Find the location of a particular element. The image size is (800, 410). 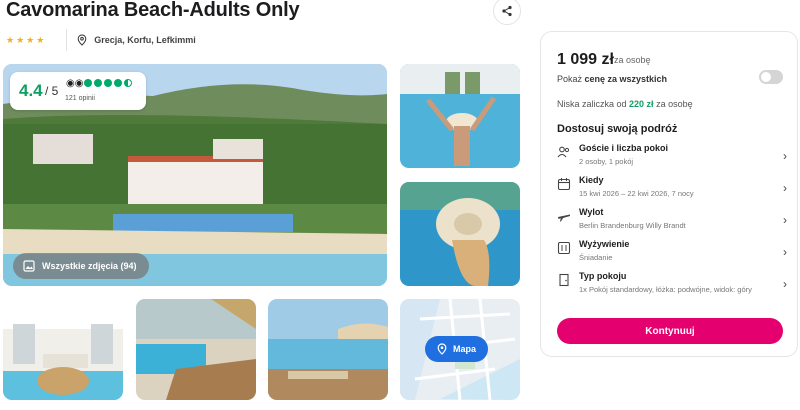

share-icon is located at coordinates (507, 11).